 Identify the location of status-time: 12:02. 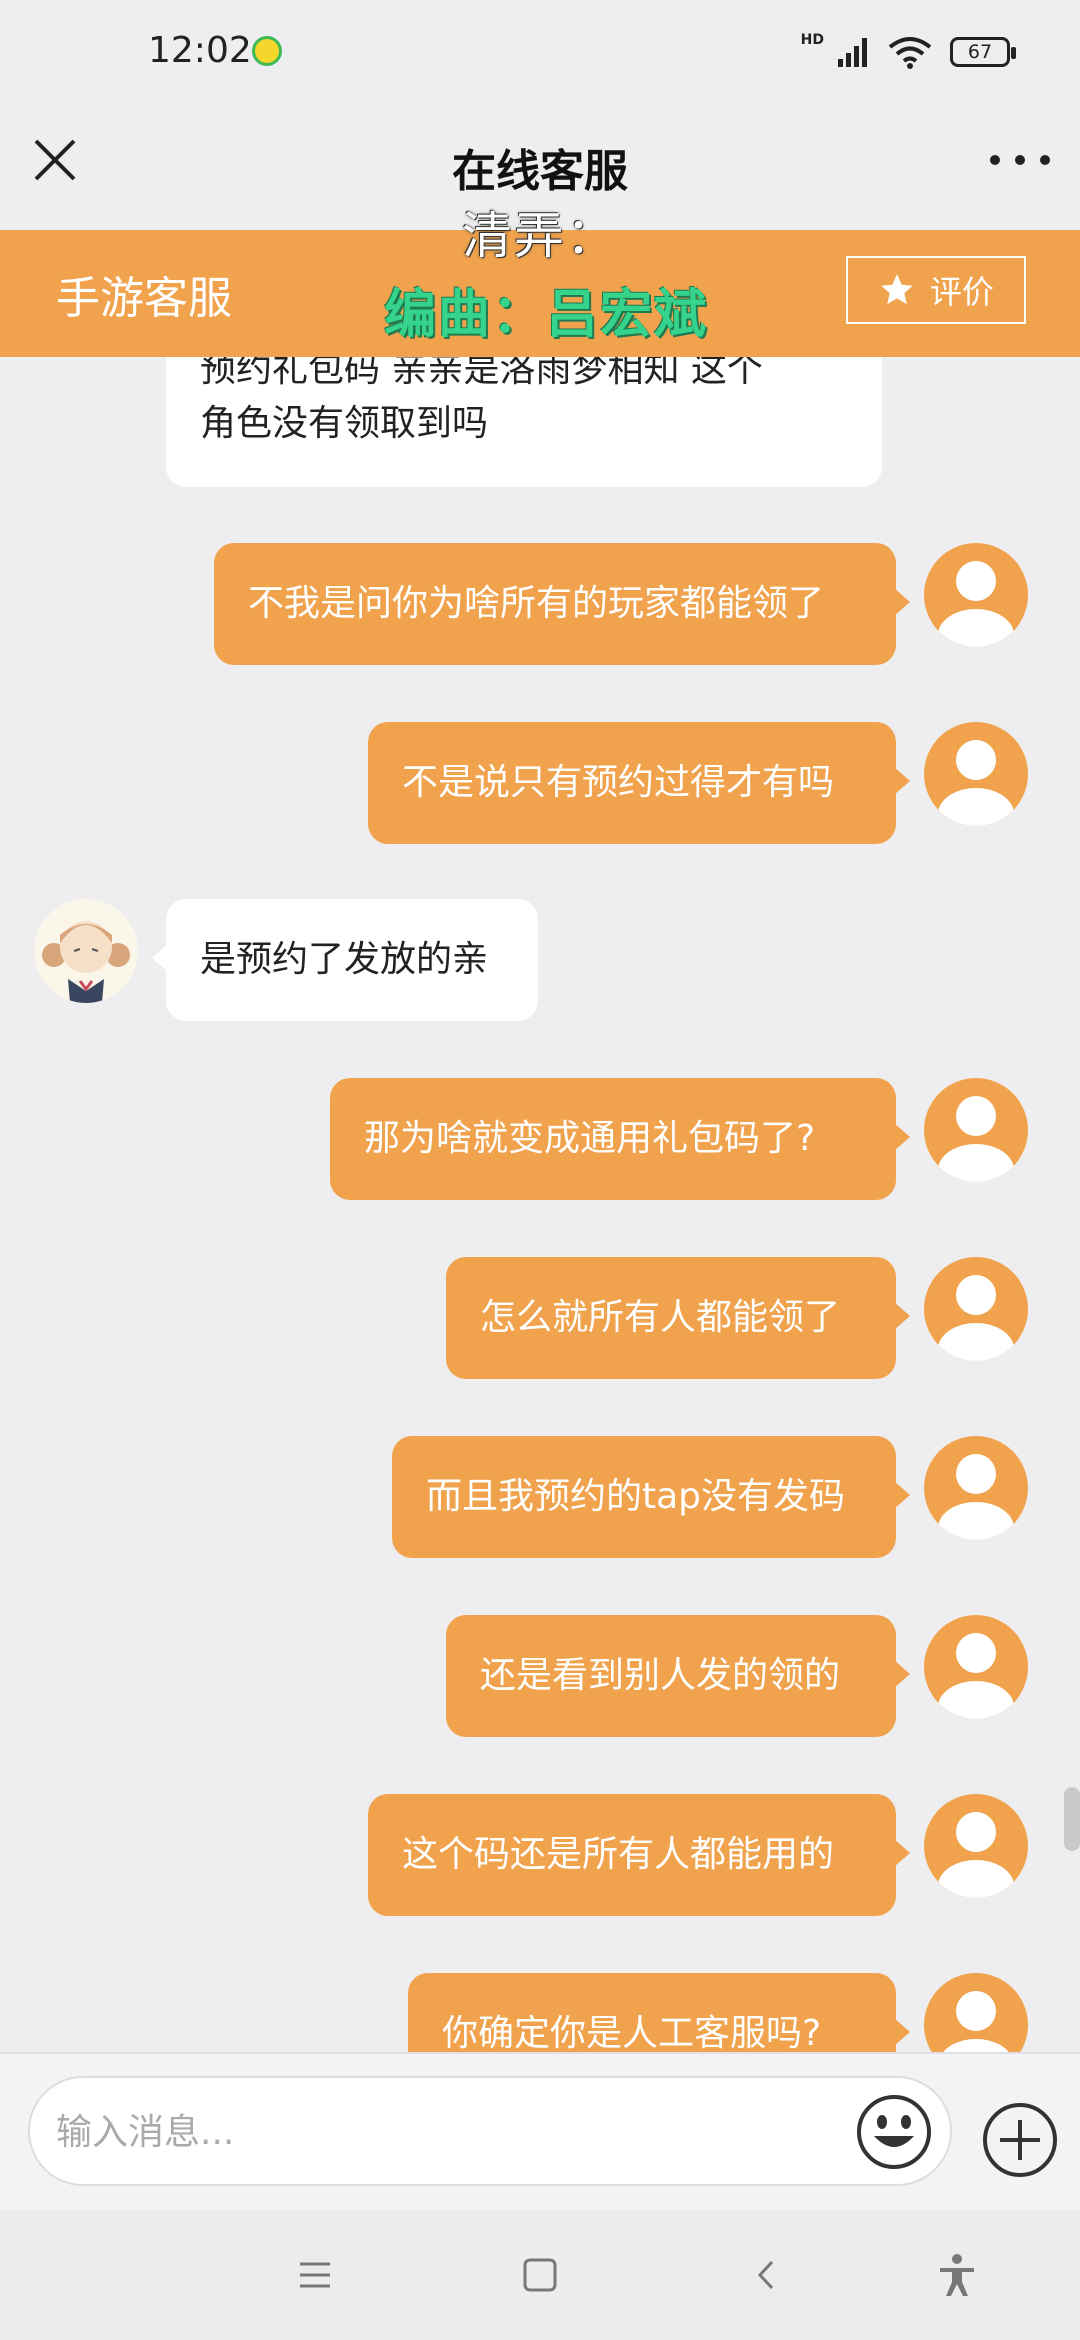
(200, 50).